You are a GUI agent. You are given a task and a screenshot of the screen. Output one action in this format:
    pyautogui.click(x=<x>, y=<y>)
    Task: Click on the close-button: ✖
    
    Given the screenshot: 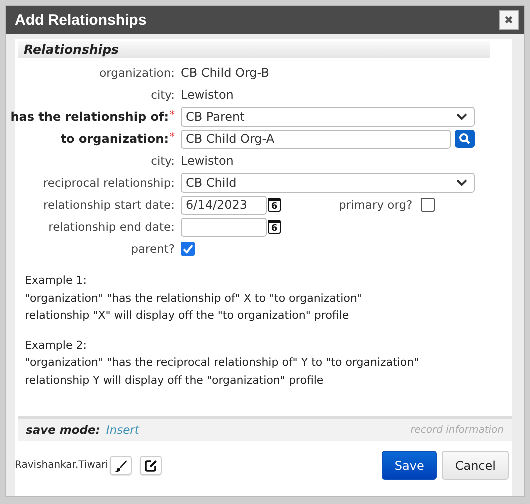 What is the action you would take?
    pyautogui.click(x=509, y=20)
    